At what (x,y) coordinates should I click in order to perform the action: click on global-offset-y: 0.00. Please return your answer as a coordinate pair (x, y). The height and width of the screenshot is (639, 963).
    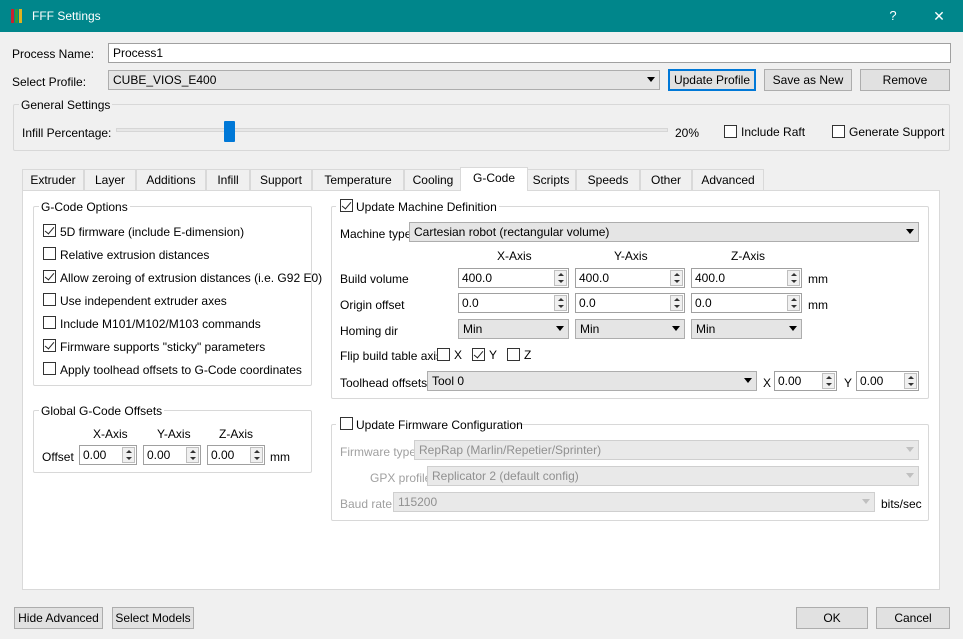
    Looking at the image, I should click on (172, 455).